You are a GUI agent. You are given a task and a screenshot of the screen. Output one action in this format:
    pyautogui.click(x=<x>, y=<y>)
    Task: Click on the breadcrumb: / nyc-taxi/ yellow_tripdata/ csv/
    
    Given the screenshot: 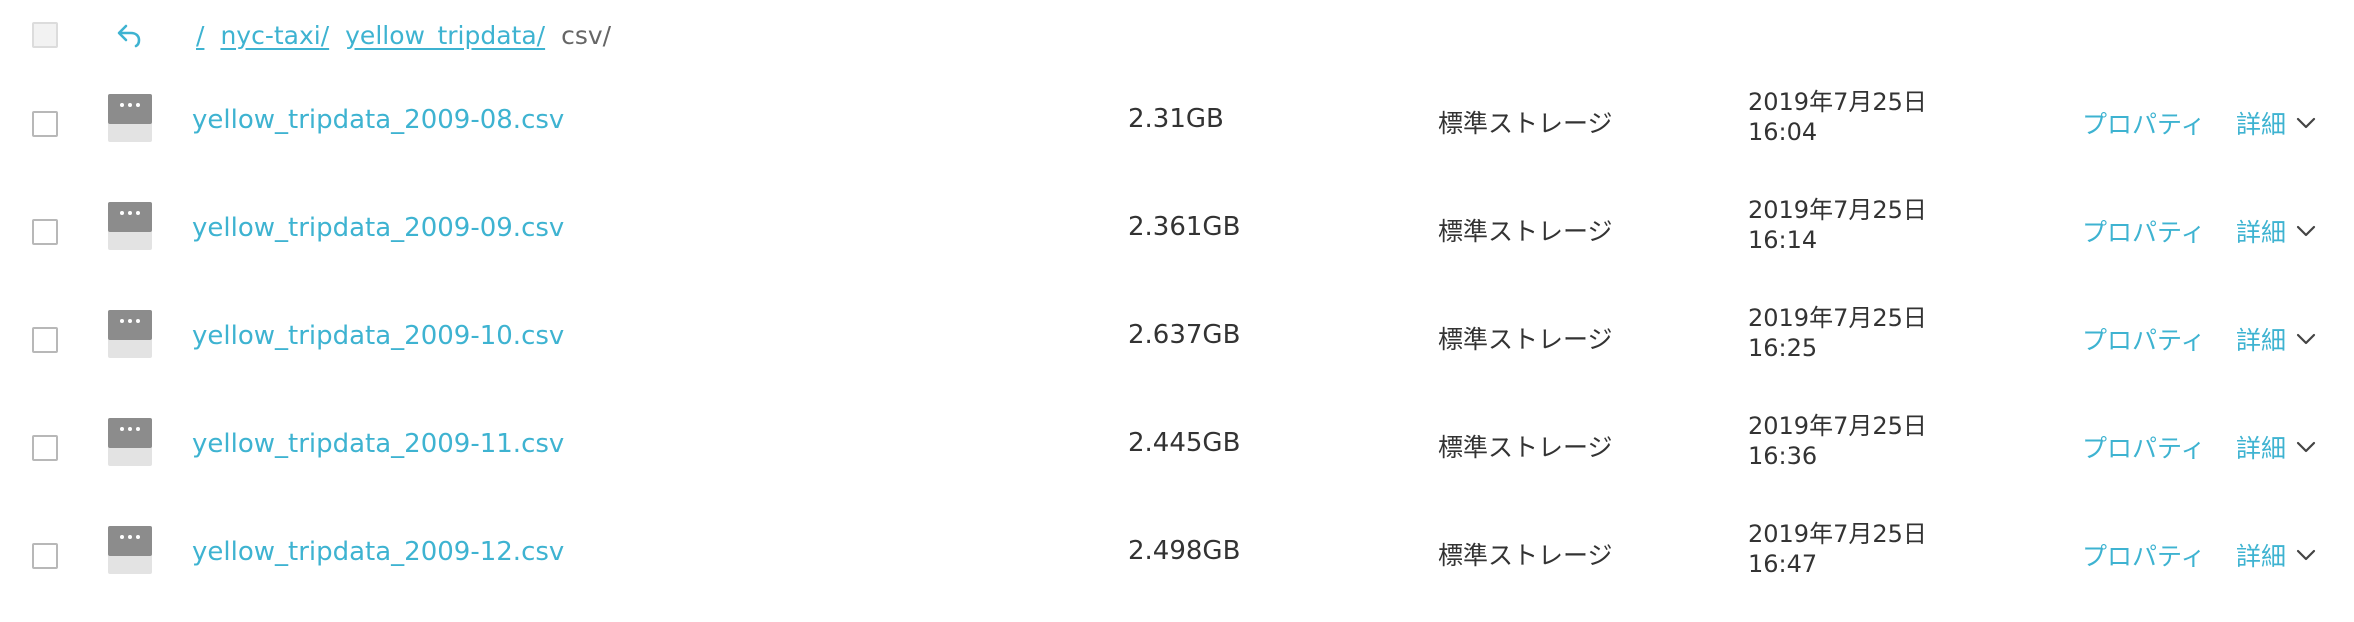 What is the action you would take?
    pyautogui.click(x=403, y=35)
    